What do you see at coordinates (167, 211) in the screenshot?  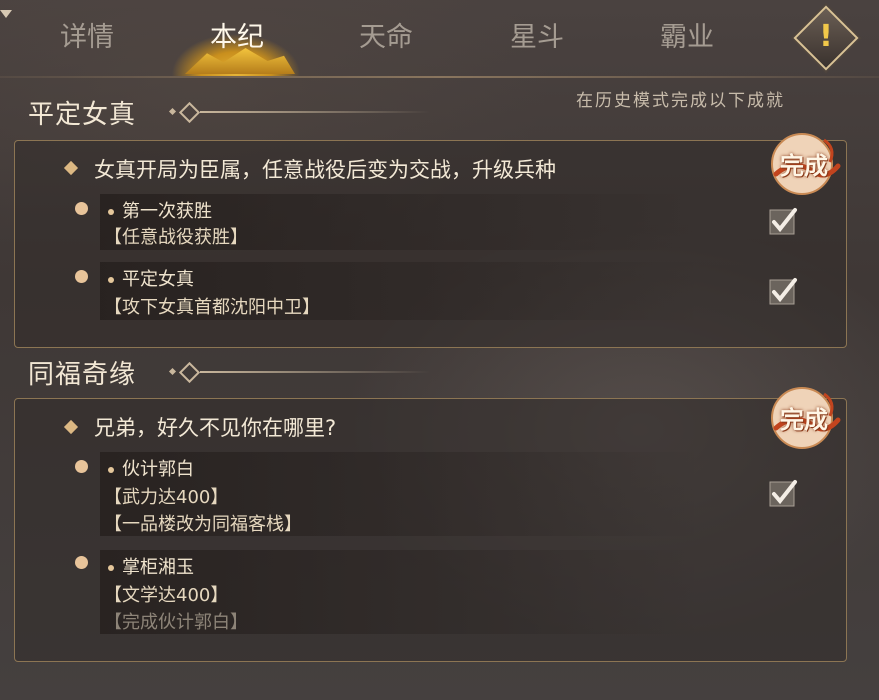 I see `item-name: 第一次获胜` at bounding box center [167, 211].